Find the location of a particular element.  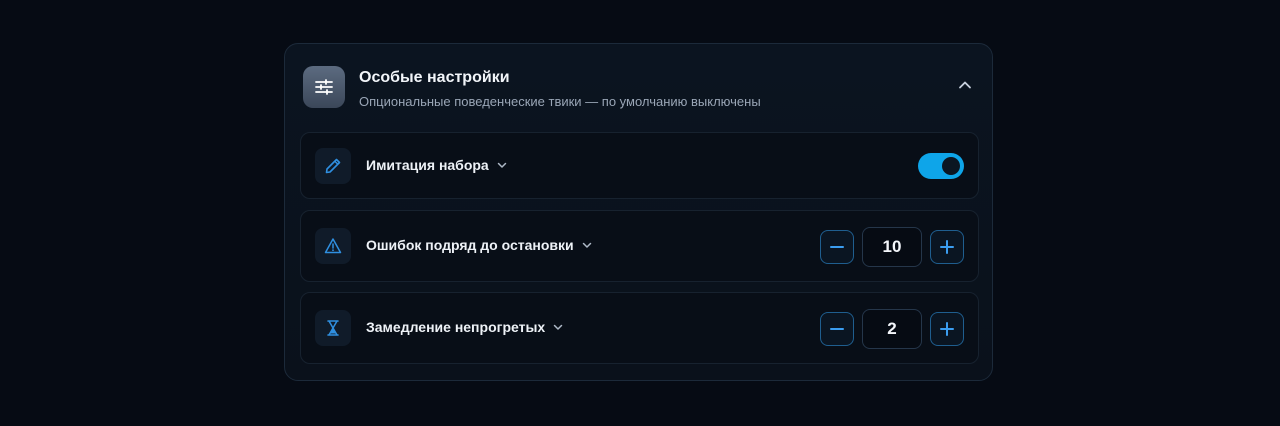

toggle-knob is located at coordinates (951, 166).